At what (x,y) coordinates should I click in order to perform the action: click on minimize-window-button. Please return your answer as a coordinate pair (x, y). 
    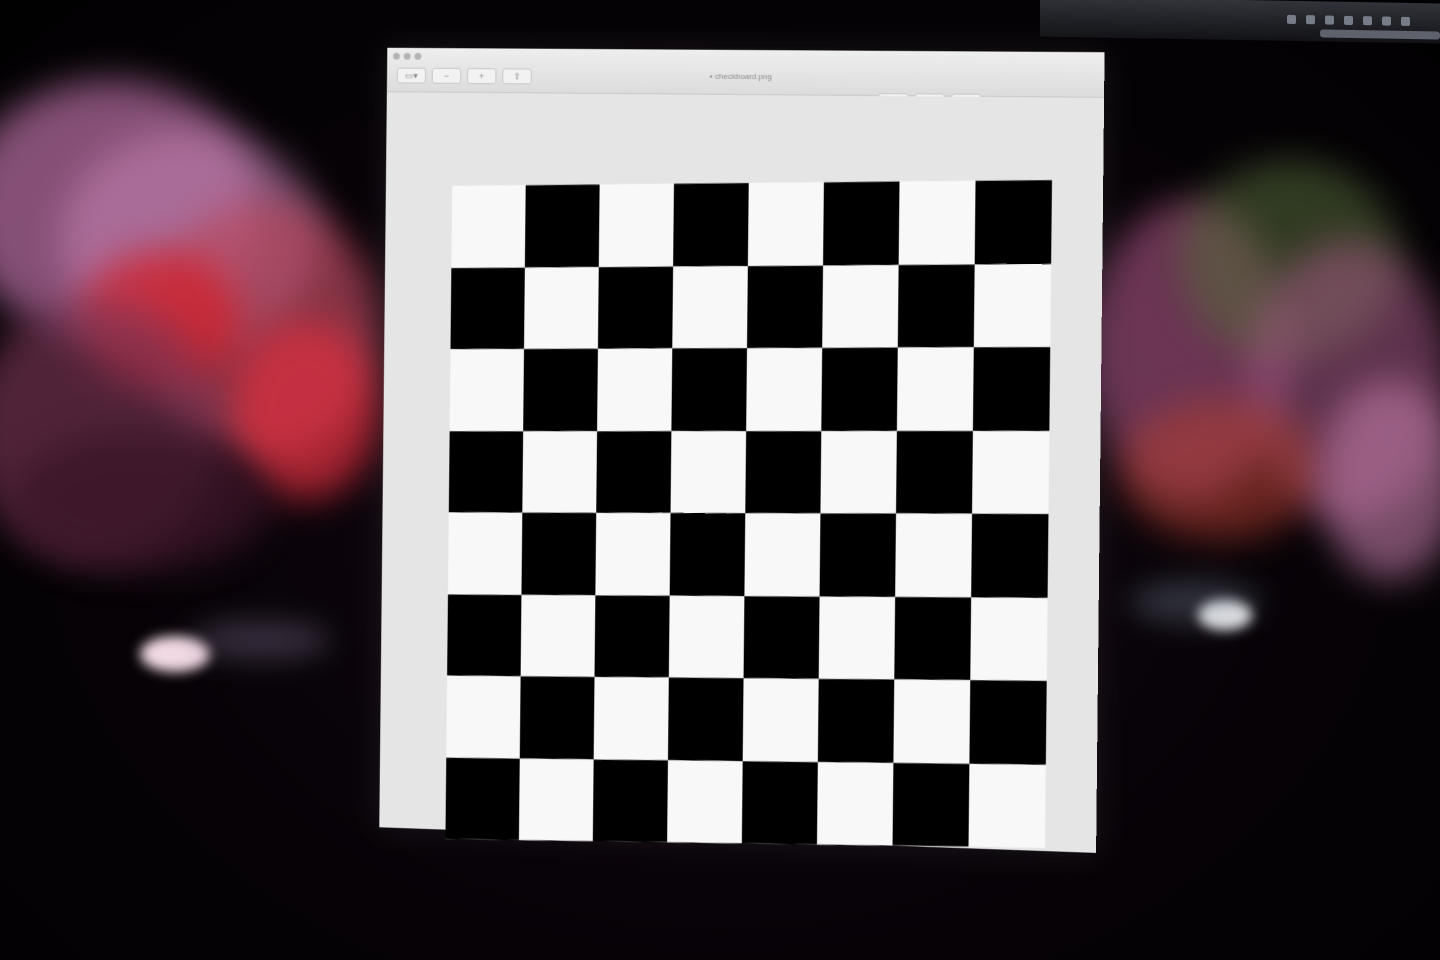
    Looking at the image, I should click on (407, 56).